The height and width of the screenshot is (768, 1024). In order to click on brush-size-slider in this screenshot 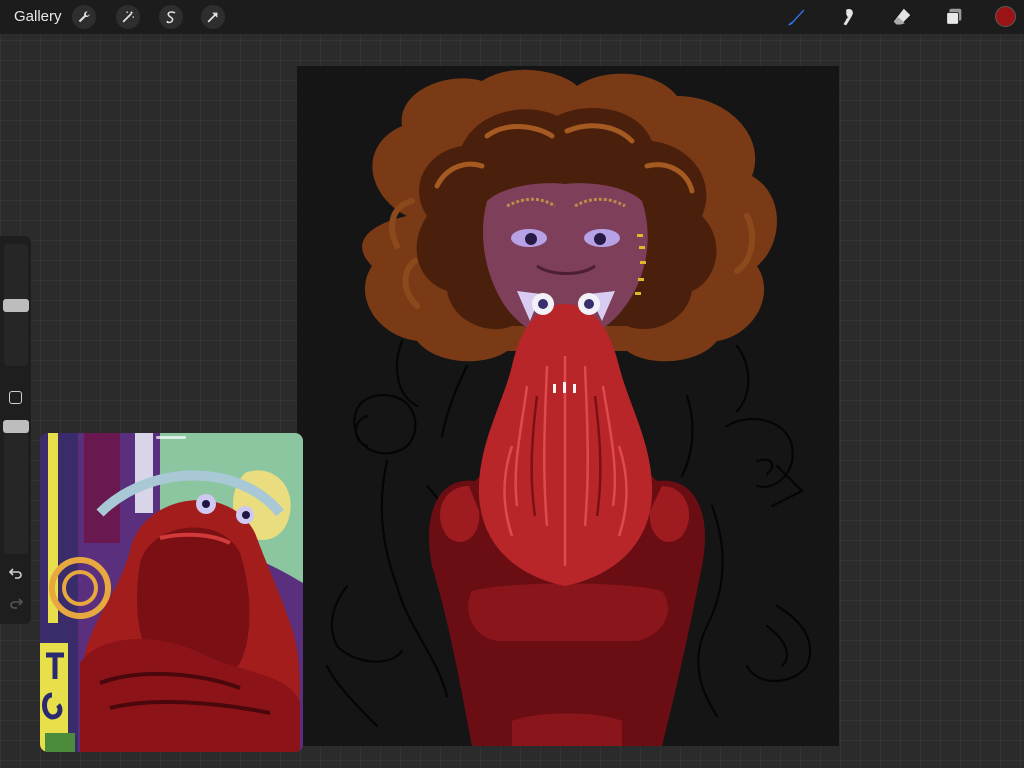, I will do `click(16, 305)`.